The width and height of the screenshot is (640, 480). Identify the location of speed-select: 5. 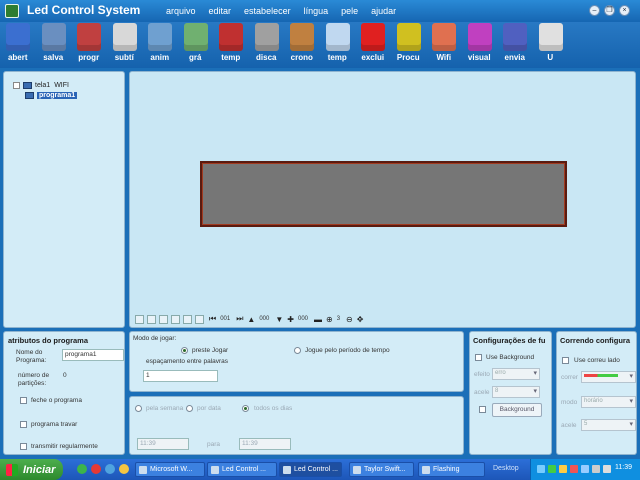
(608, 425).